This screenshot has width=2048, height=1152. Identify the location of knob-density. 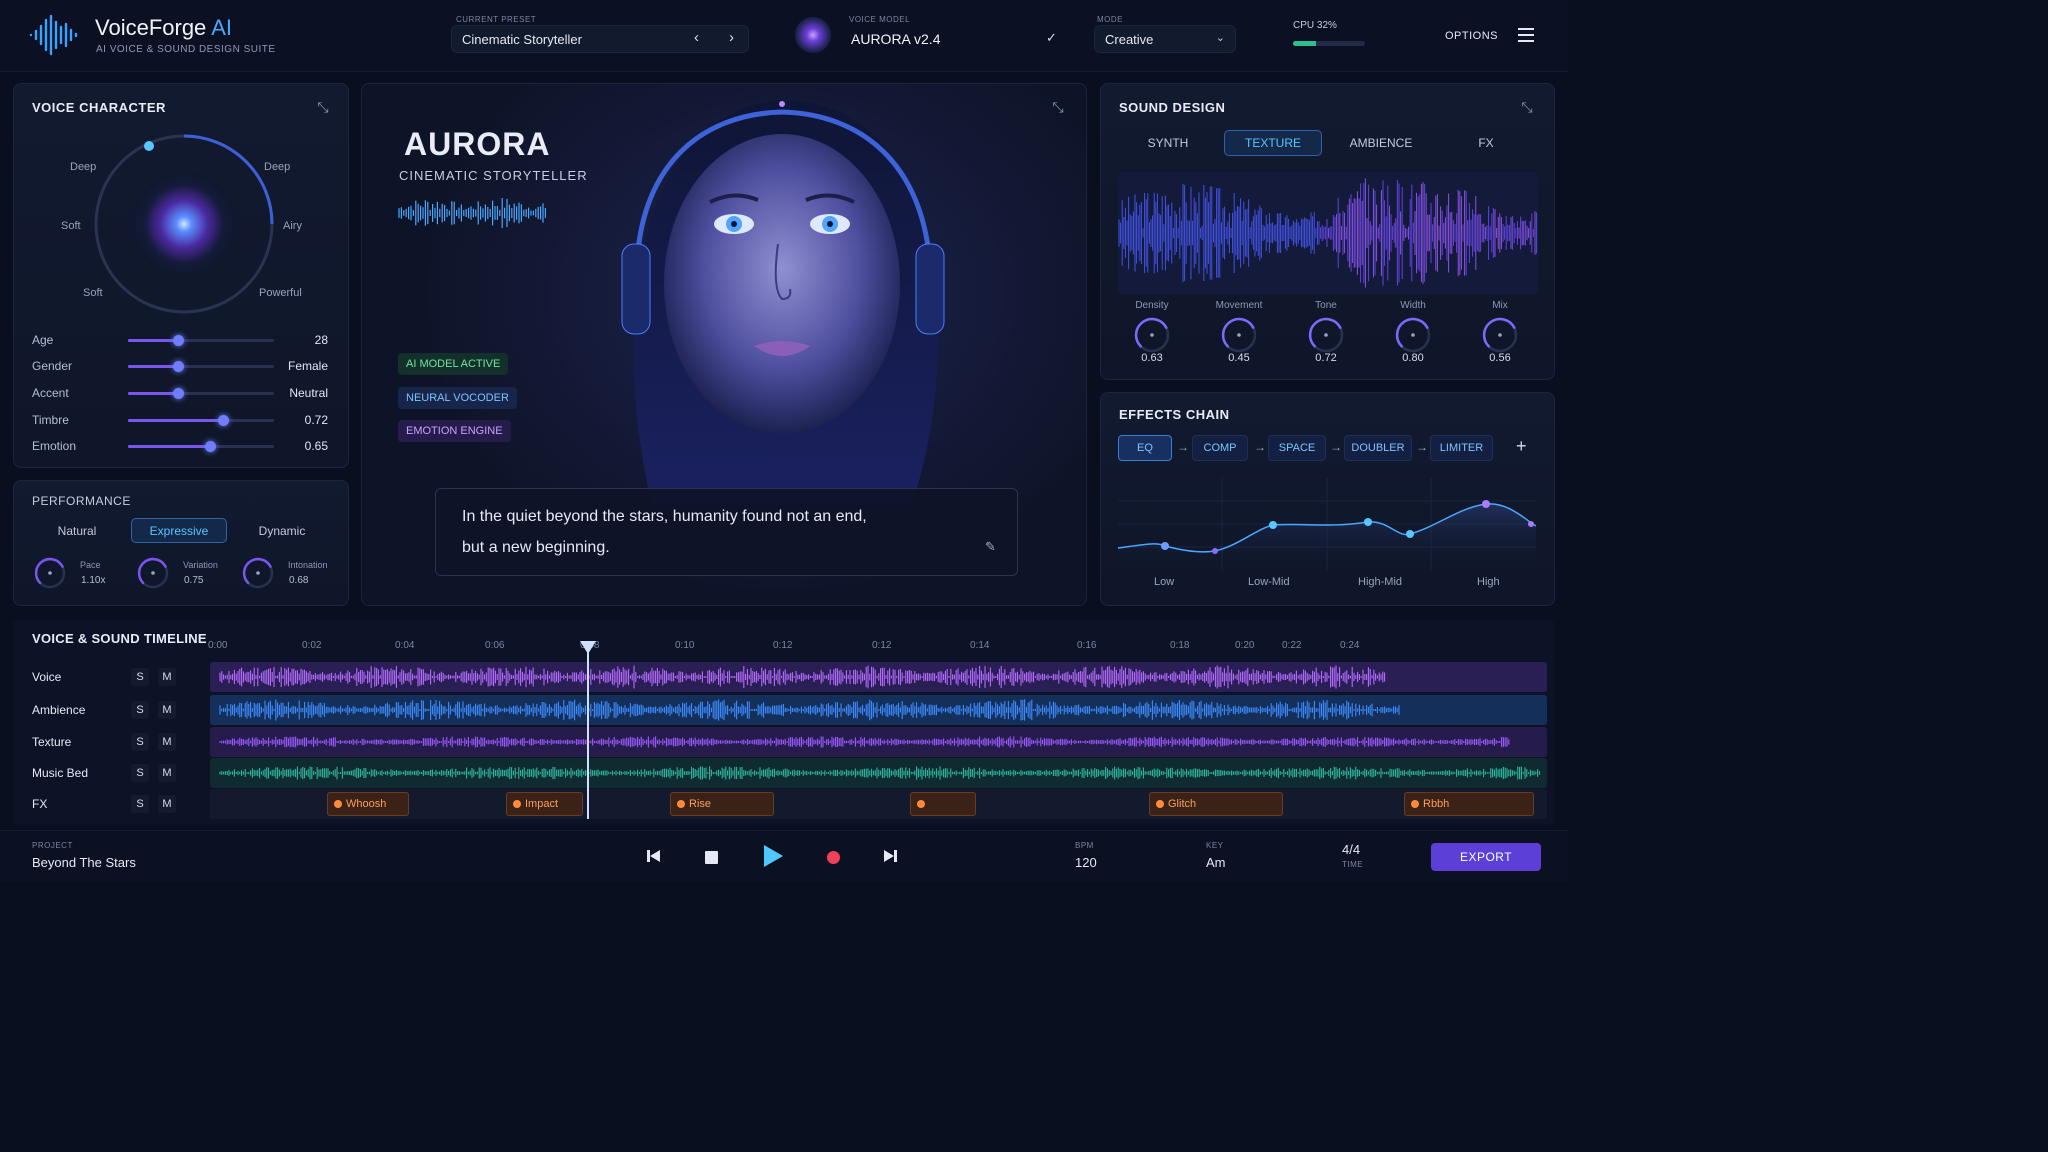
(1152, 335).